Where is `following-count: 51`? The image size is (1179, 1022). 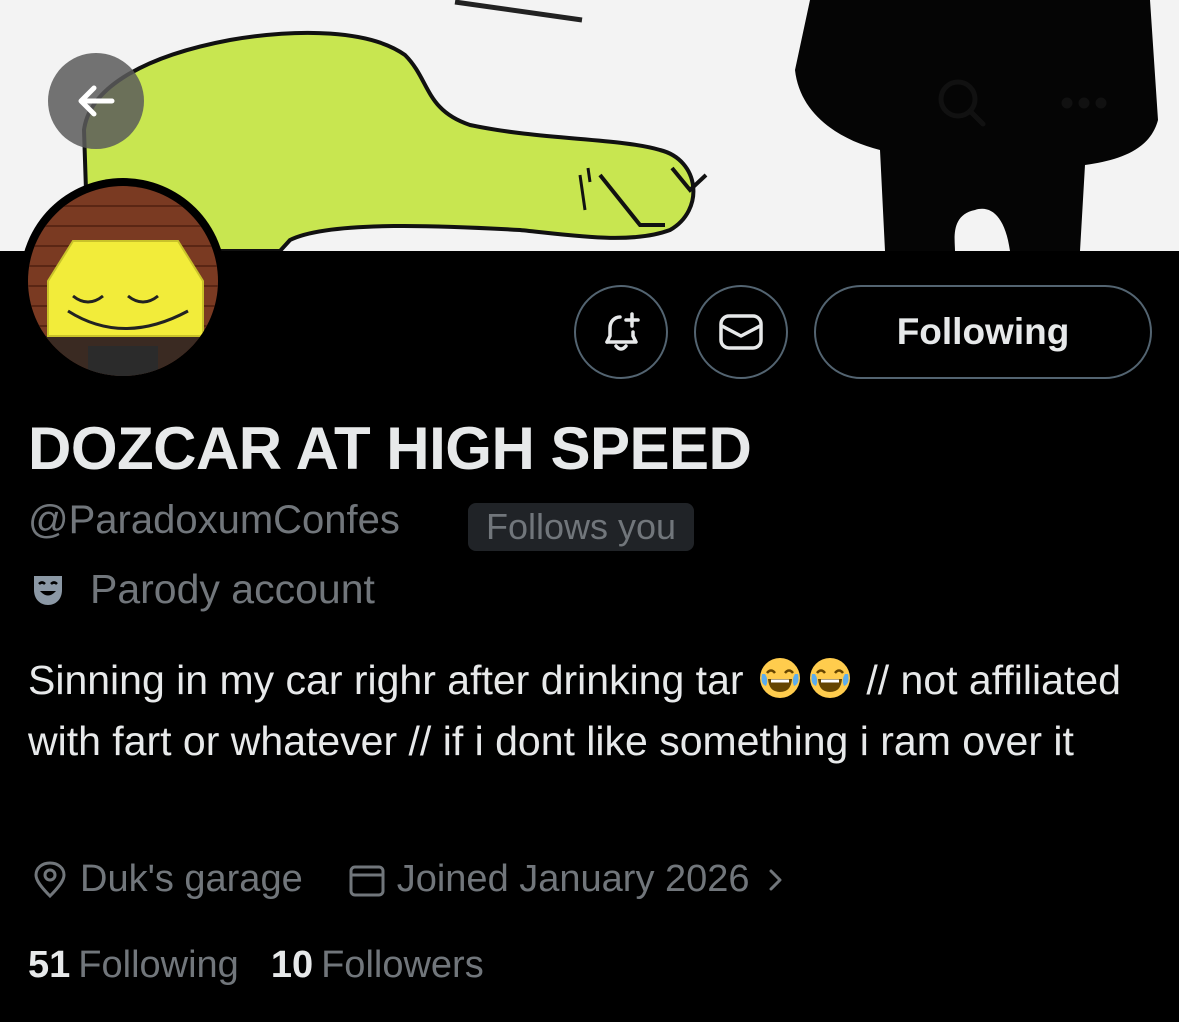
following-count: 51 is located at coordinates (49, 965).